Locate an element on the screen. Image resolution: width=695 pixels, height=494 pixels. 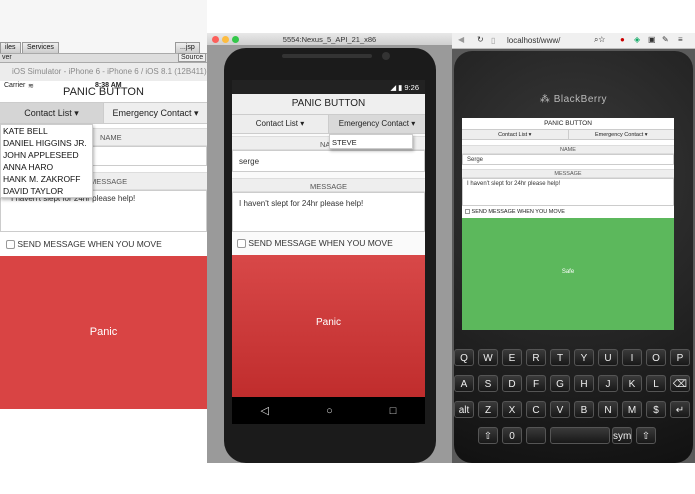
key-special: ⌫ is located at coordinates (680, 383).